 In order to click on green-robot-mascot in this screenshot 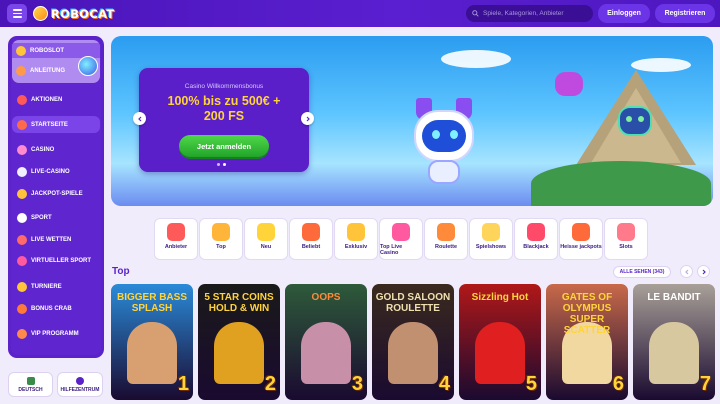, I will do `click(635, 125)`.